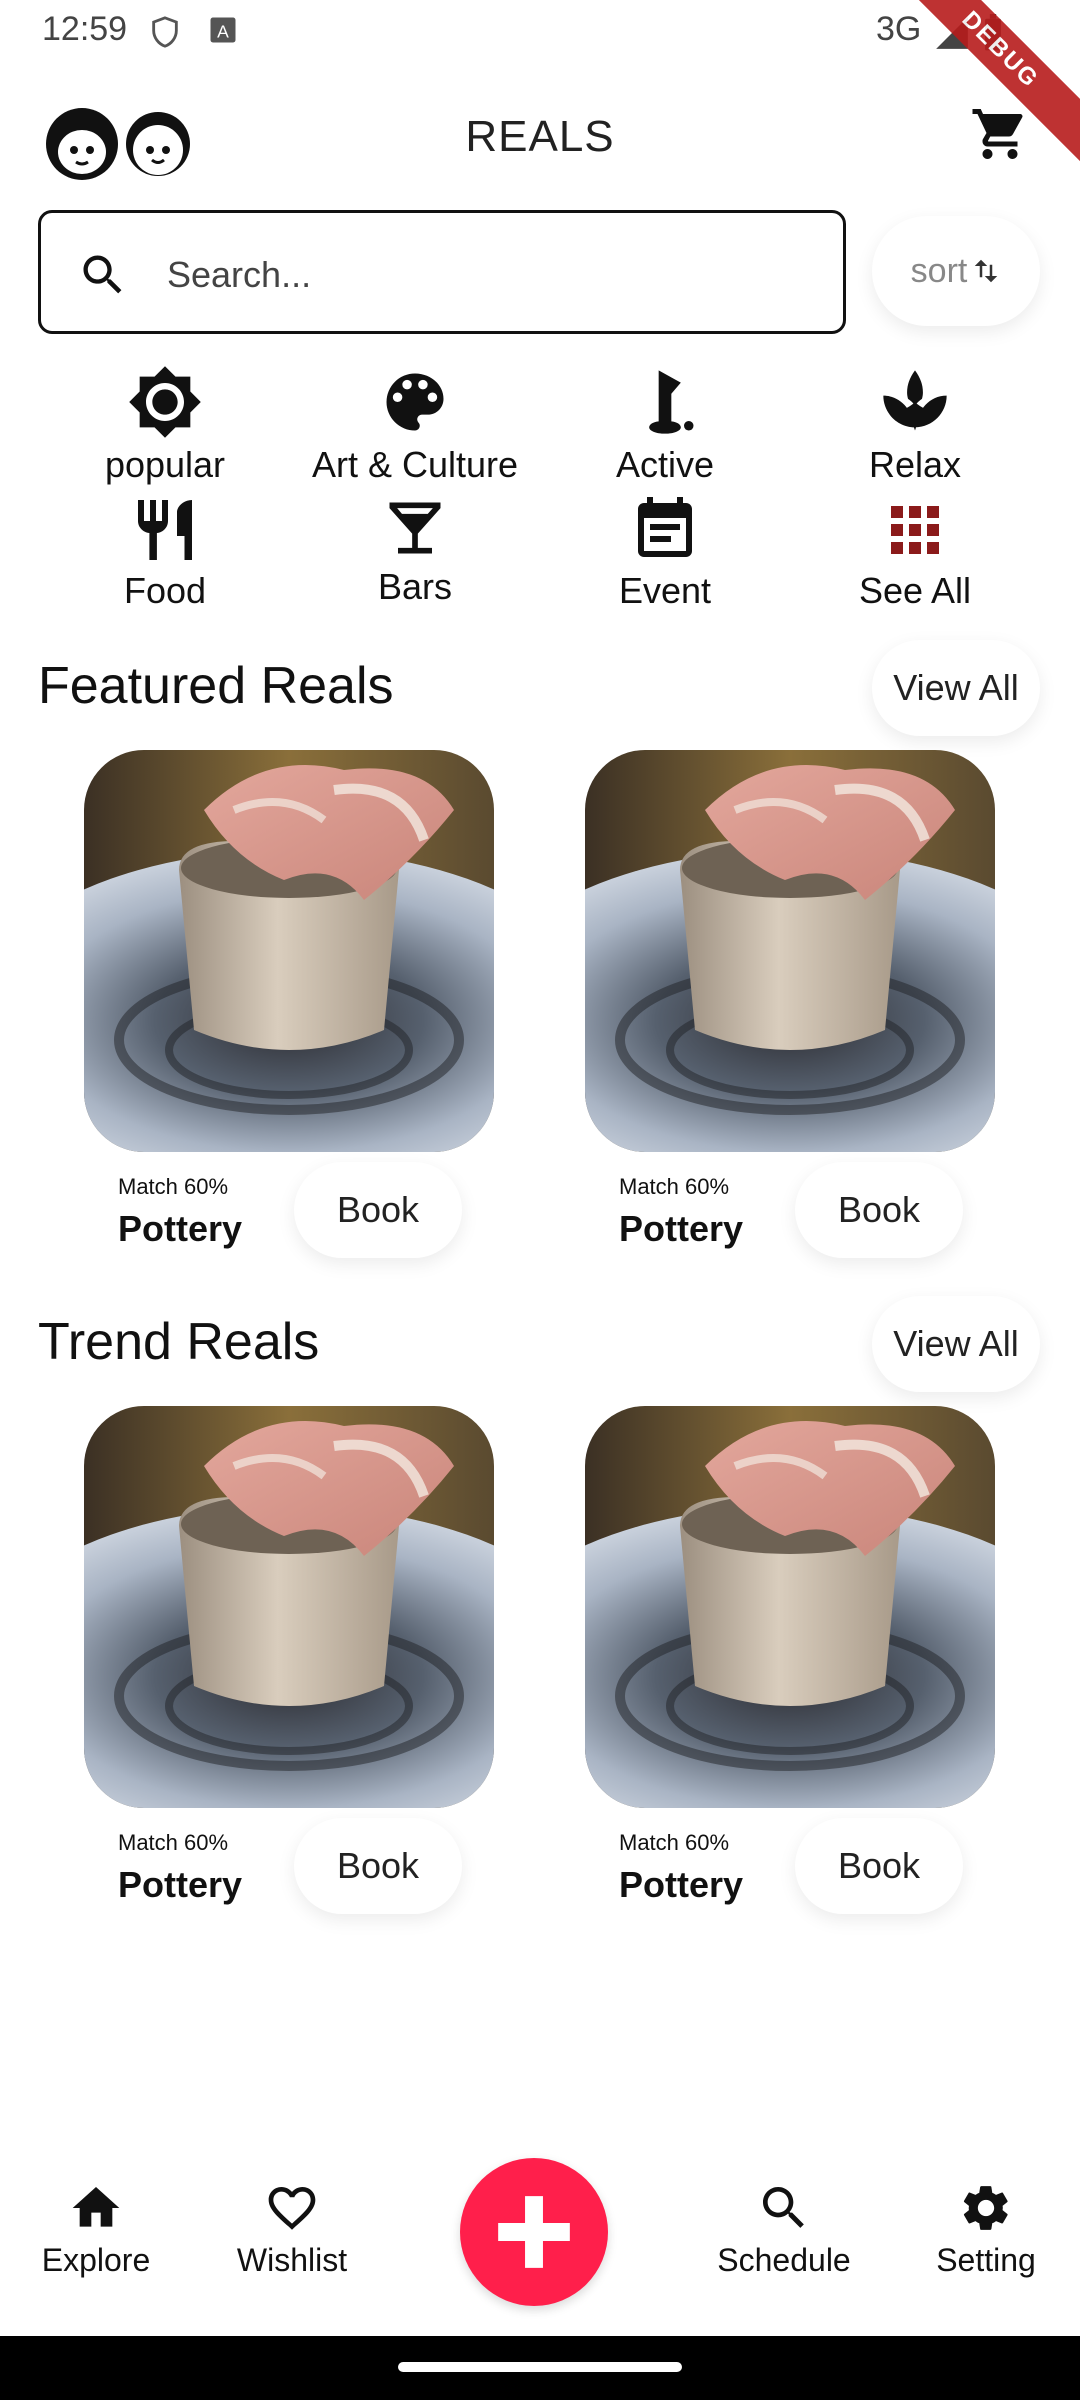  I want to click on nav-label: Explore, so click(96, 2260).